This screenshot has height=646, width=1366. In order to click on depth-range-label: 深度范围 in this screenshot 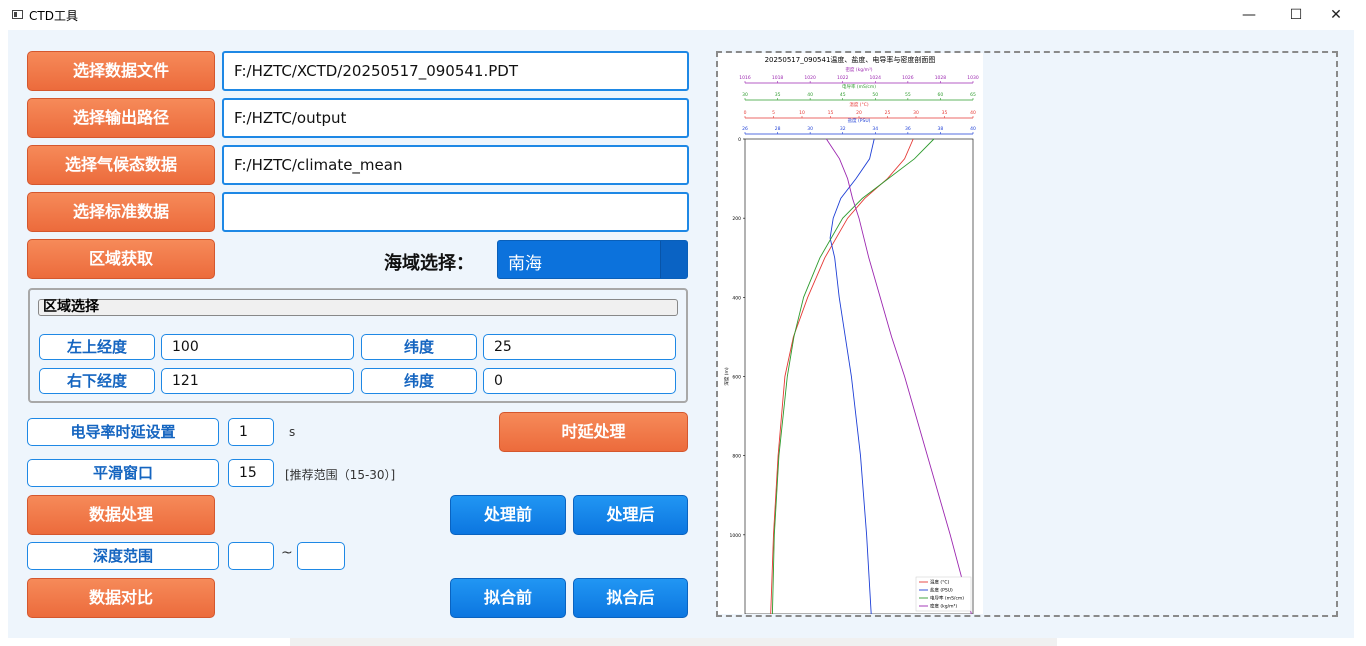, I will do `click(123, 556)`.